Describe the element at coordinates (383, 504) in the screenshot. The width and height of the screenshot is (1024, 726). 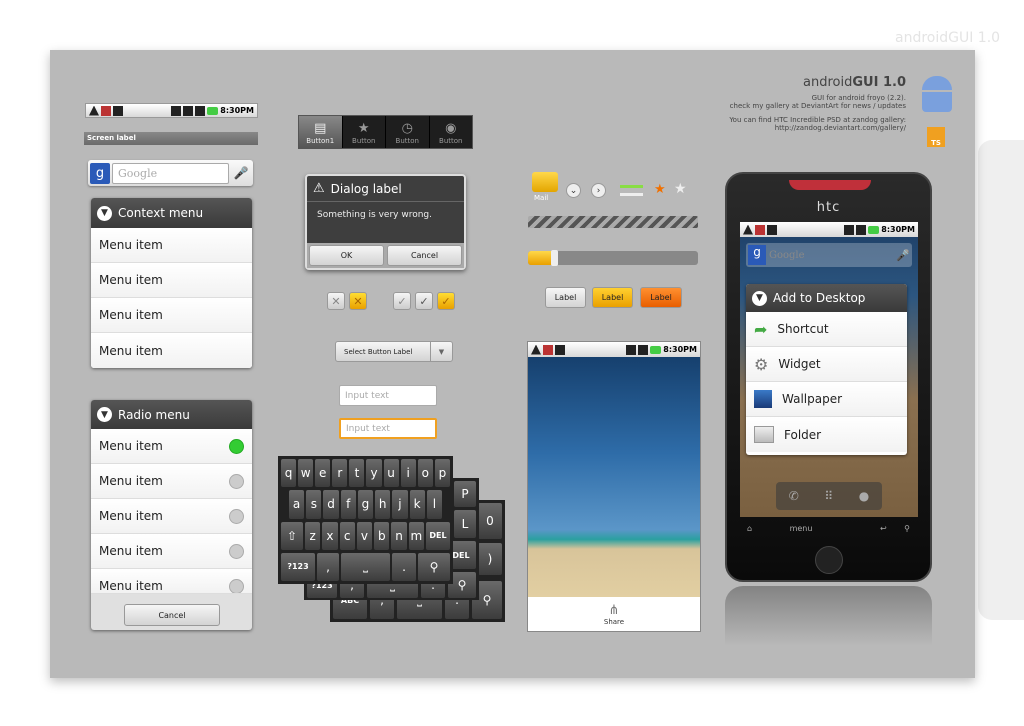
I see `key-h: h` at that location.